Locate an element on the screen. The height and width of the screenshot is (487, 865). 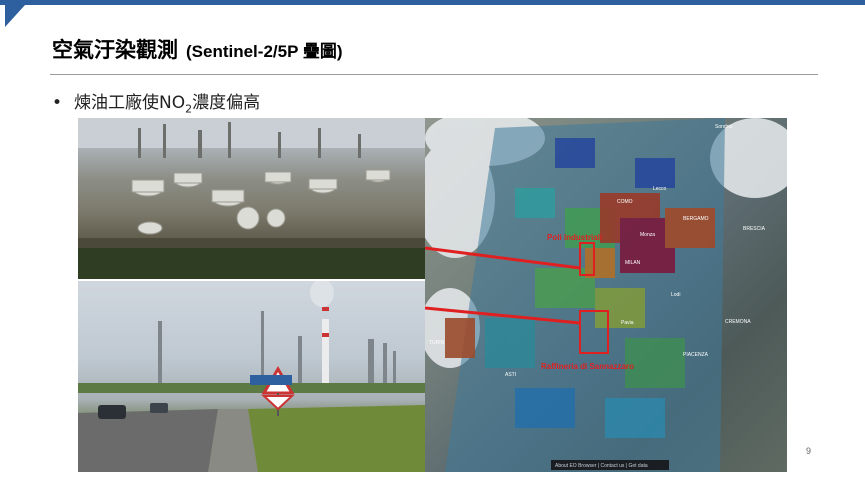
page-number: 9 is located at coordinates (809, 451).